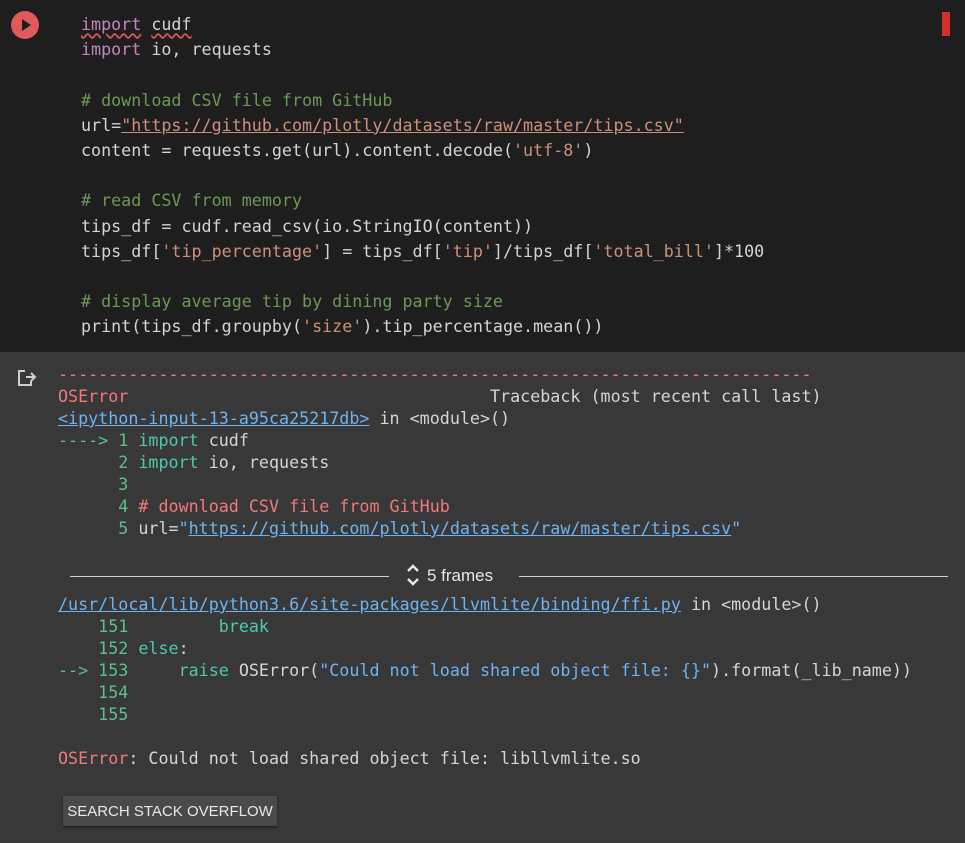 The width and height of the screenshot is (965, 843). I want to click on frames-divider-left, so click(229, 576).